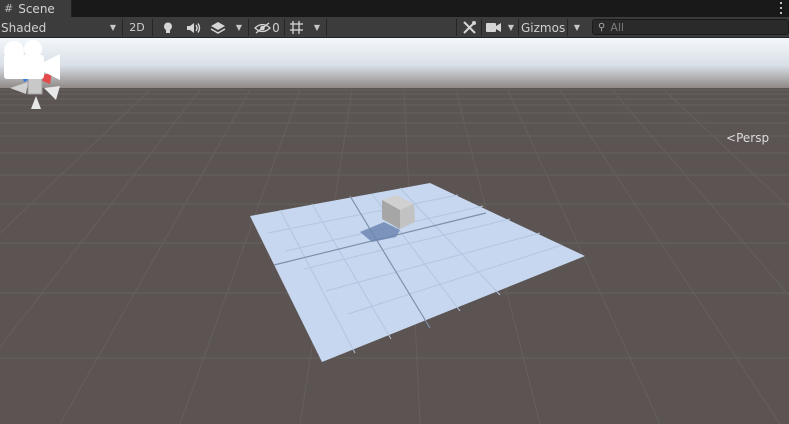 The height and width of the screenshot is (424, 789). I want to click on axis-neg-y-cone, so click(36, 102).